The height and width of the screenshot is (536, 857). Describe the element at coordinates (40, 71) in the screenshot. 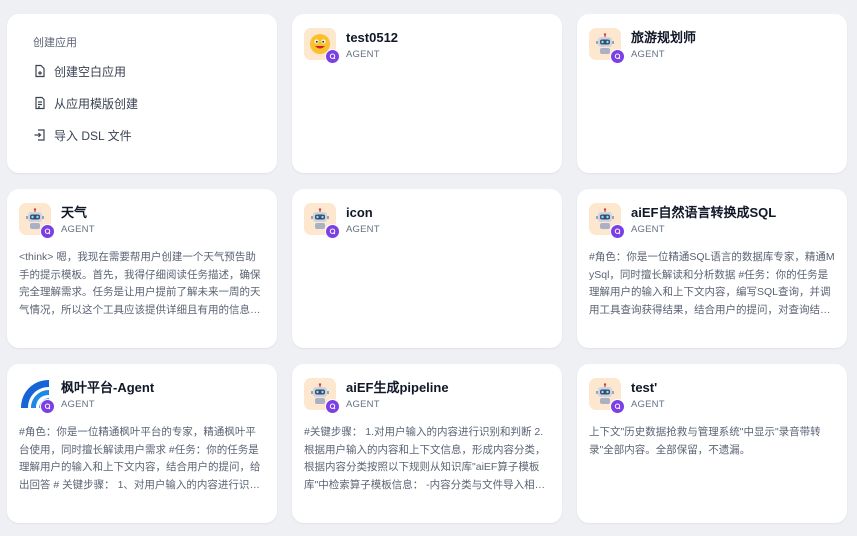

I see `file-plus-icon` at that location.